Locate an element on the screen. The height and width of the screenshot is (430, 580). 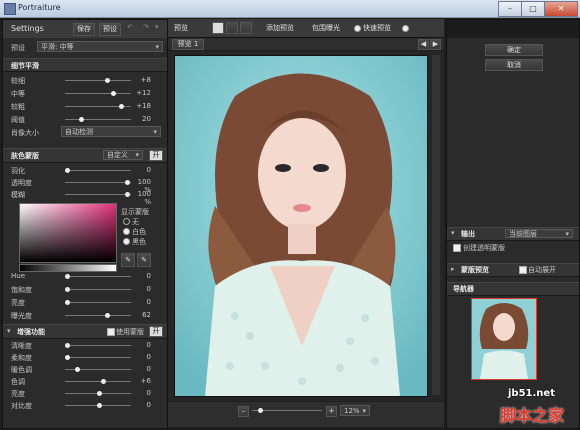
eyedropper-plus-icon: ✎ is located at coordinates (144, 260).